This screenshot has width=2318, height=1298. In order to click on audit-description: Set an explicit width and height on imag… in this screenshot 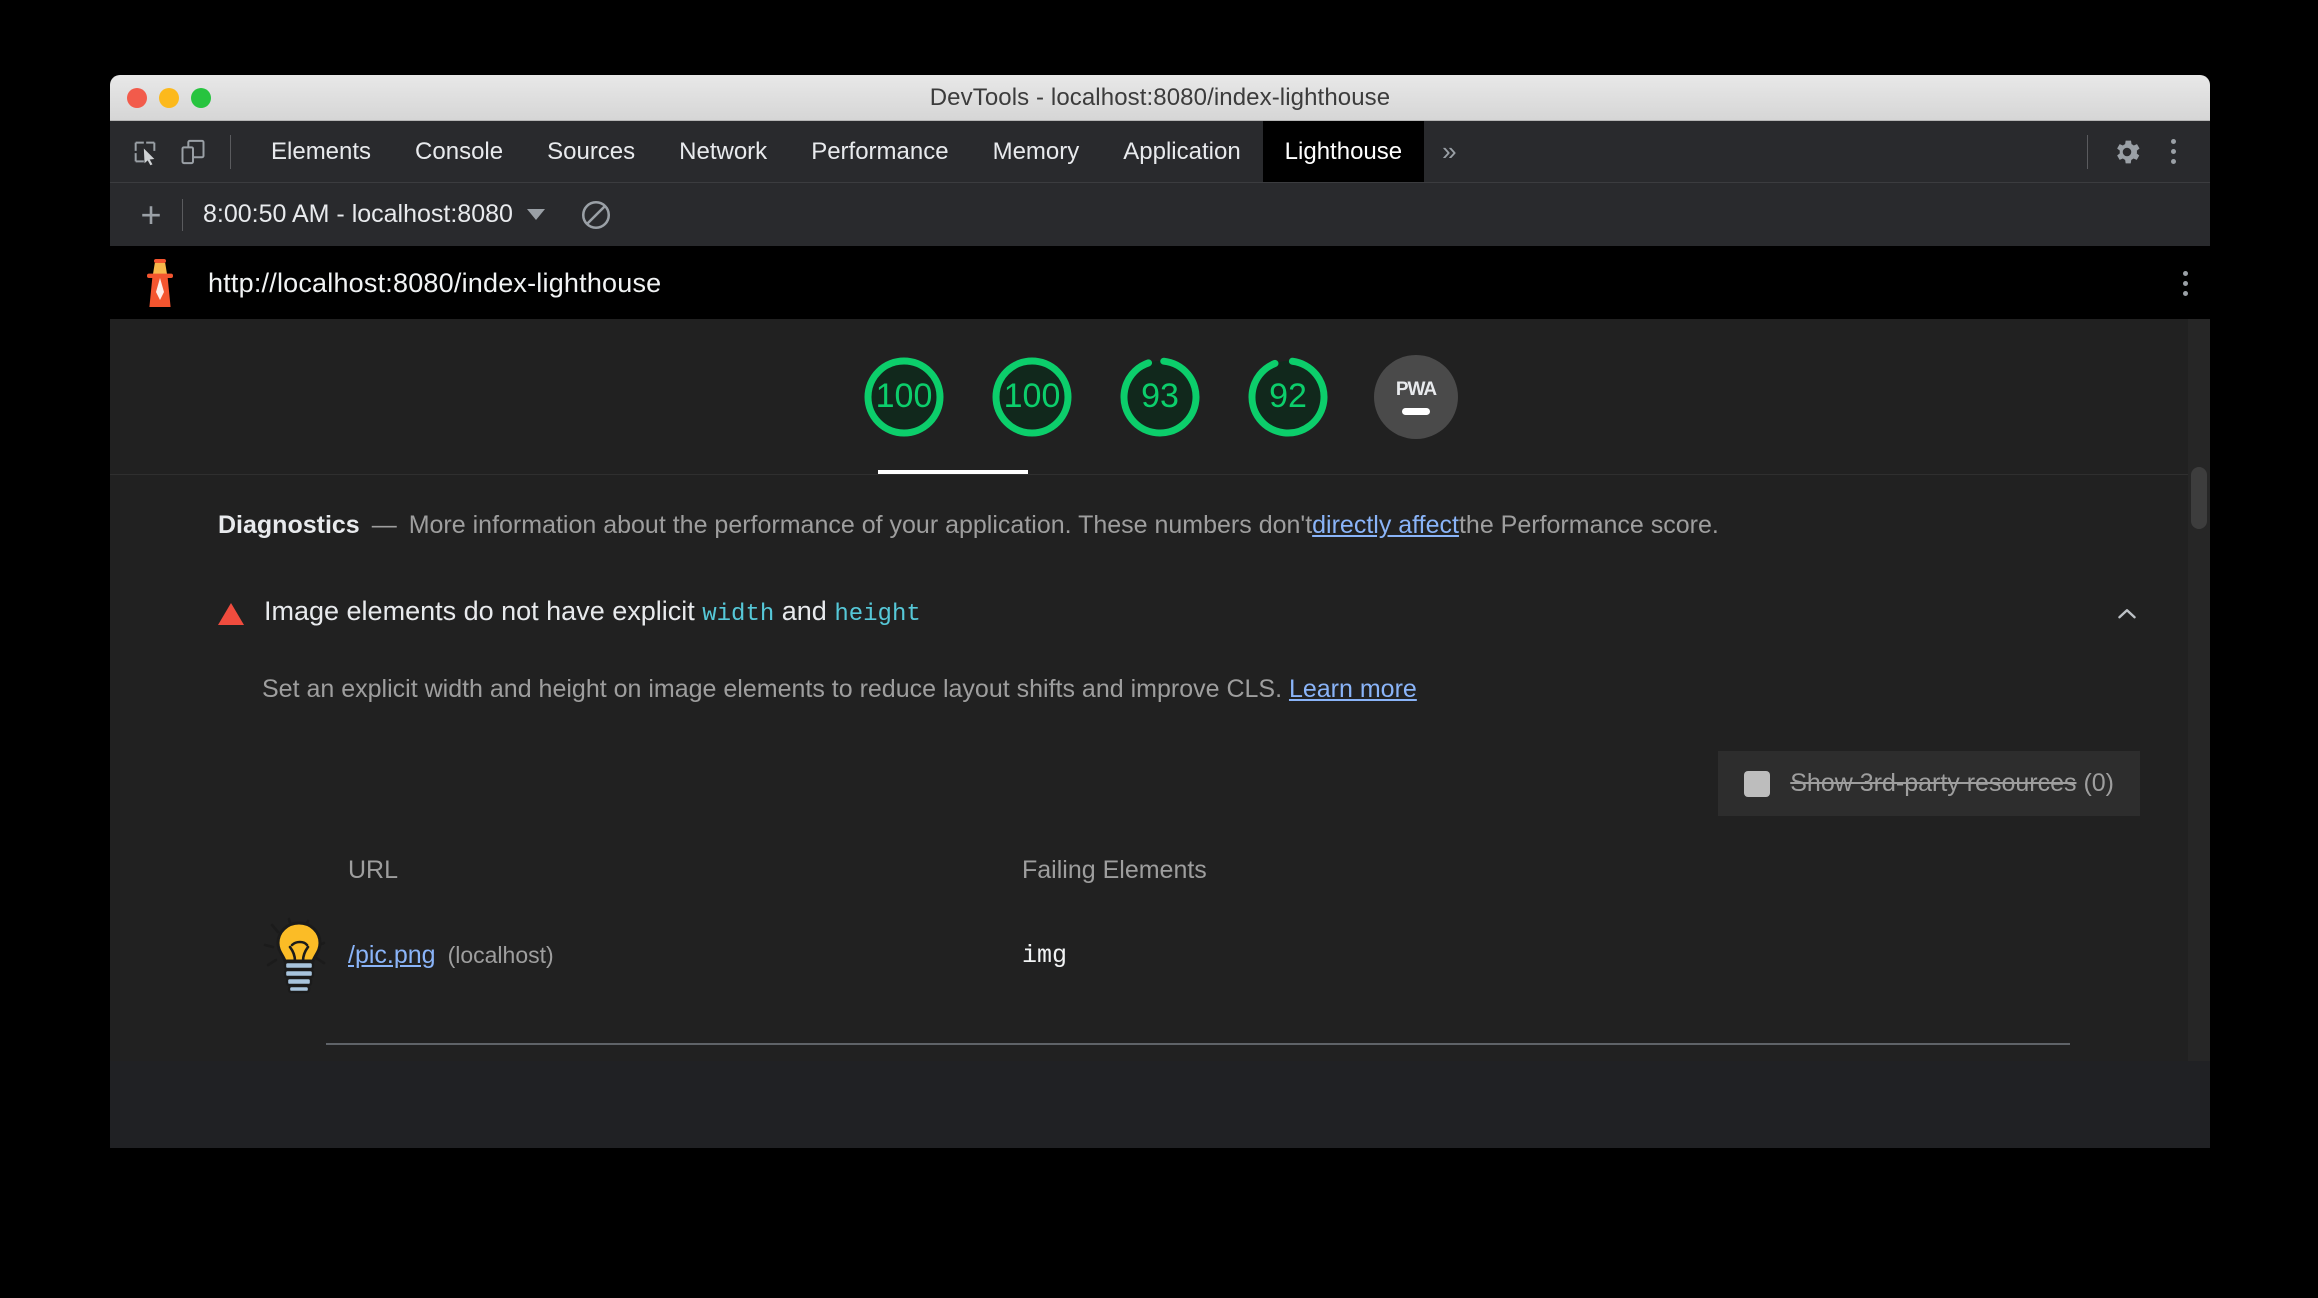, I will do `click(1201, 689)`.